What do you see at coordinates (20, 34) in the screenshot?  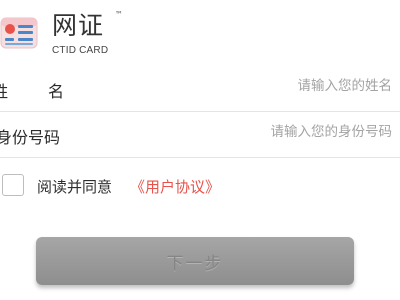 I see `id-card-icon` at bounding box center [20, 34].